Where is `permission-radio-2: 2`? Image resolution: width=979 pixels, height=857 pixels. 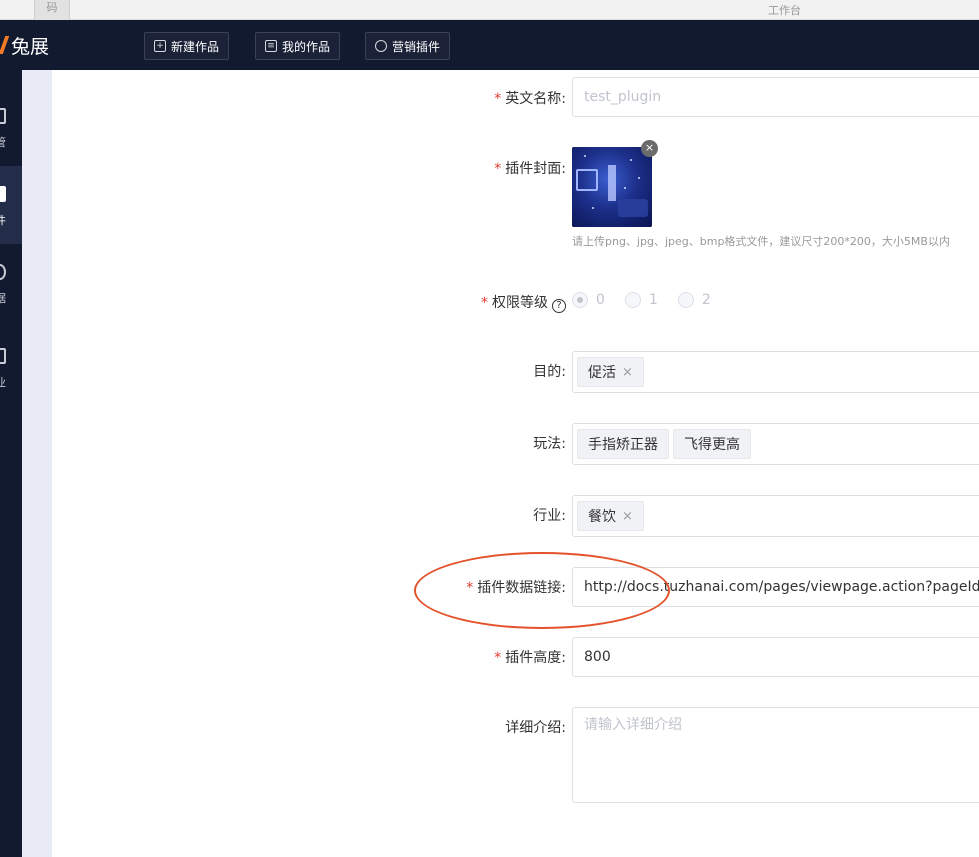 permission-radio-2: 2 is located at coordinates (694, 300).